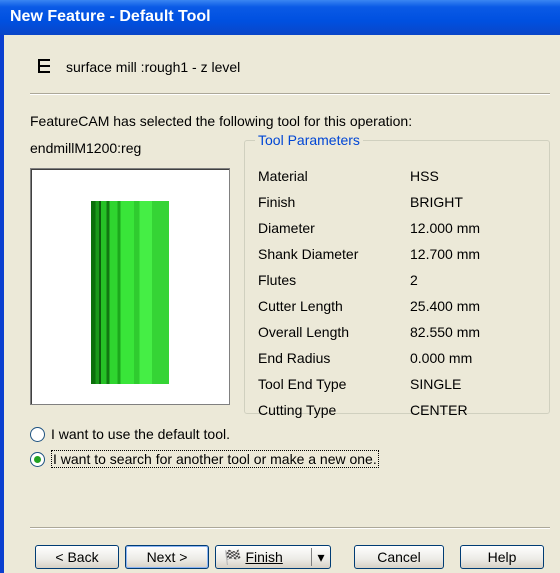  What do you see at coordinates (308, 254) in the screenshot?
I see `param-label: Shank Diameter` at bounding box center [308, 254].